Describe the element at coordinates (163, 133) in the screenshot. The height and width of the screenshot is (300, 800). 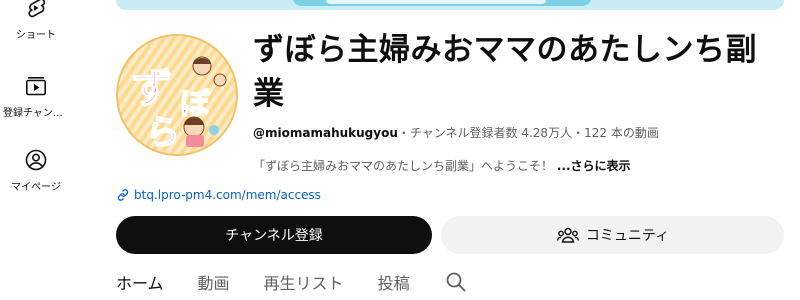
I see `avatar-letter: ら` at that location.